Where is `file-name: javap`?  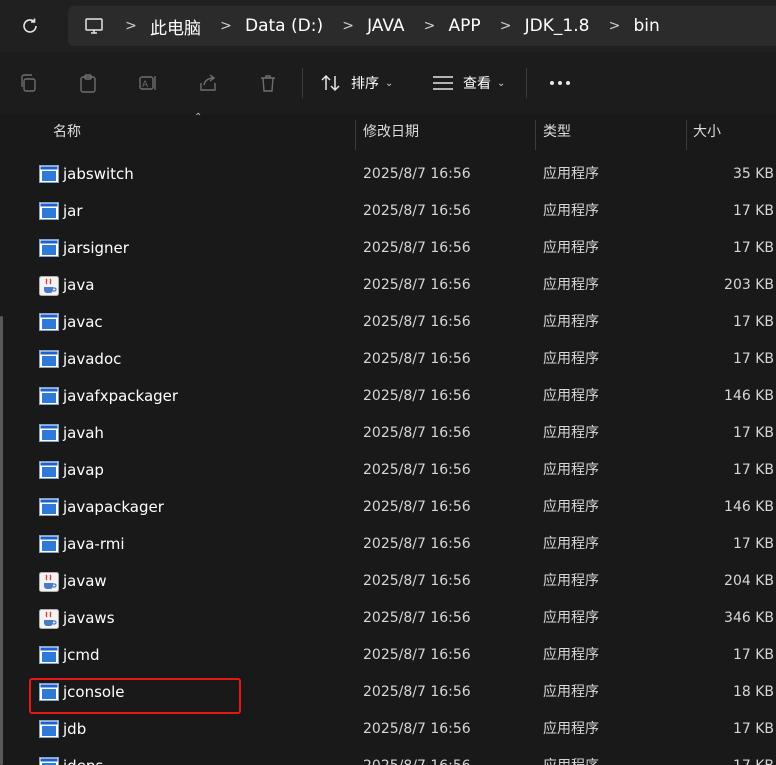 file-name: javap is located at coordinates (83, 470).